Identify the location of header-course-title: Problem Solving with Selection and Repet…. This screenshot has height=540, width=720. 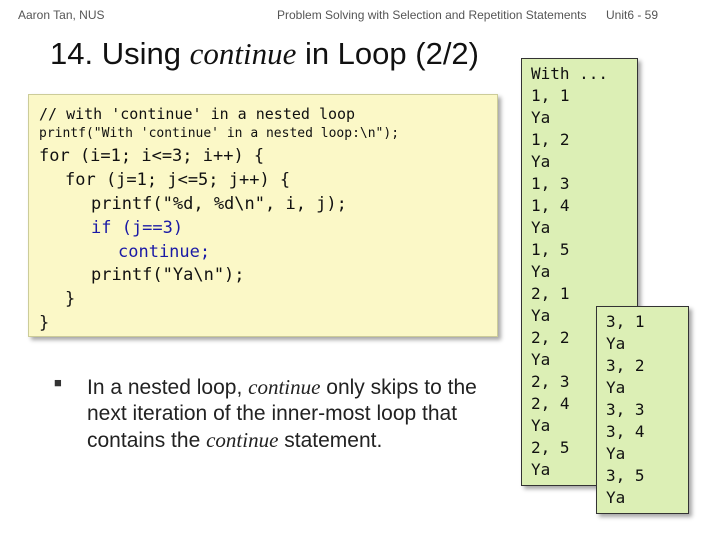
(432, 15).